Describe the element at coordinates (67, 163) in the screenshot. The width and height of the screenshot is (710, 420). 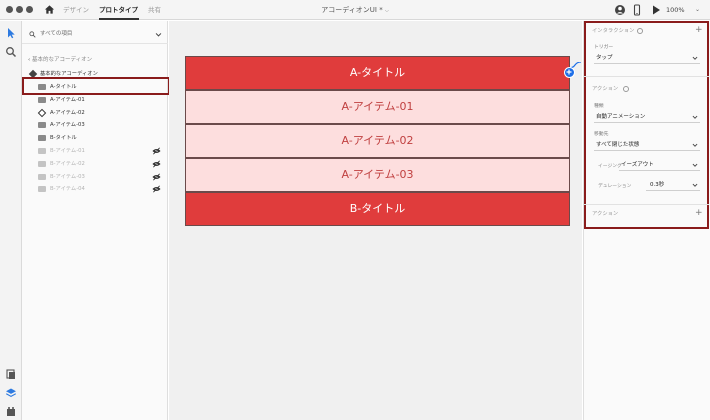
I see `layer-label: B-アイテム-02` at that location.